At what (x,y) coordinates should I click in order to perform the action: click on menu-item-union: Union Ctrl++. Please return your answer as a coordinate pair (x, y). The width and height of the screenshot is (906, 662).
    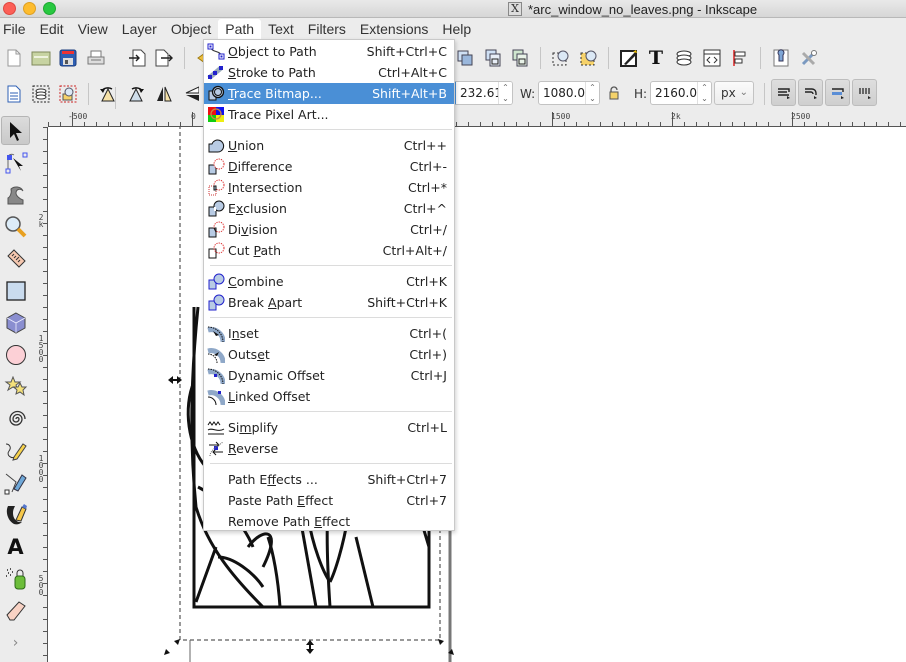
    Looking at the image, I should click on (329, 145).